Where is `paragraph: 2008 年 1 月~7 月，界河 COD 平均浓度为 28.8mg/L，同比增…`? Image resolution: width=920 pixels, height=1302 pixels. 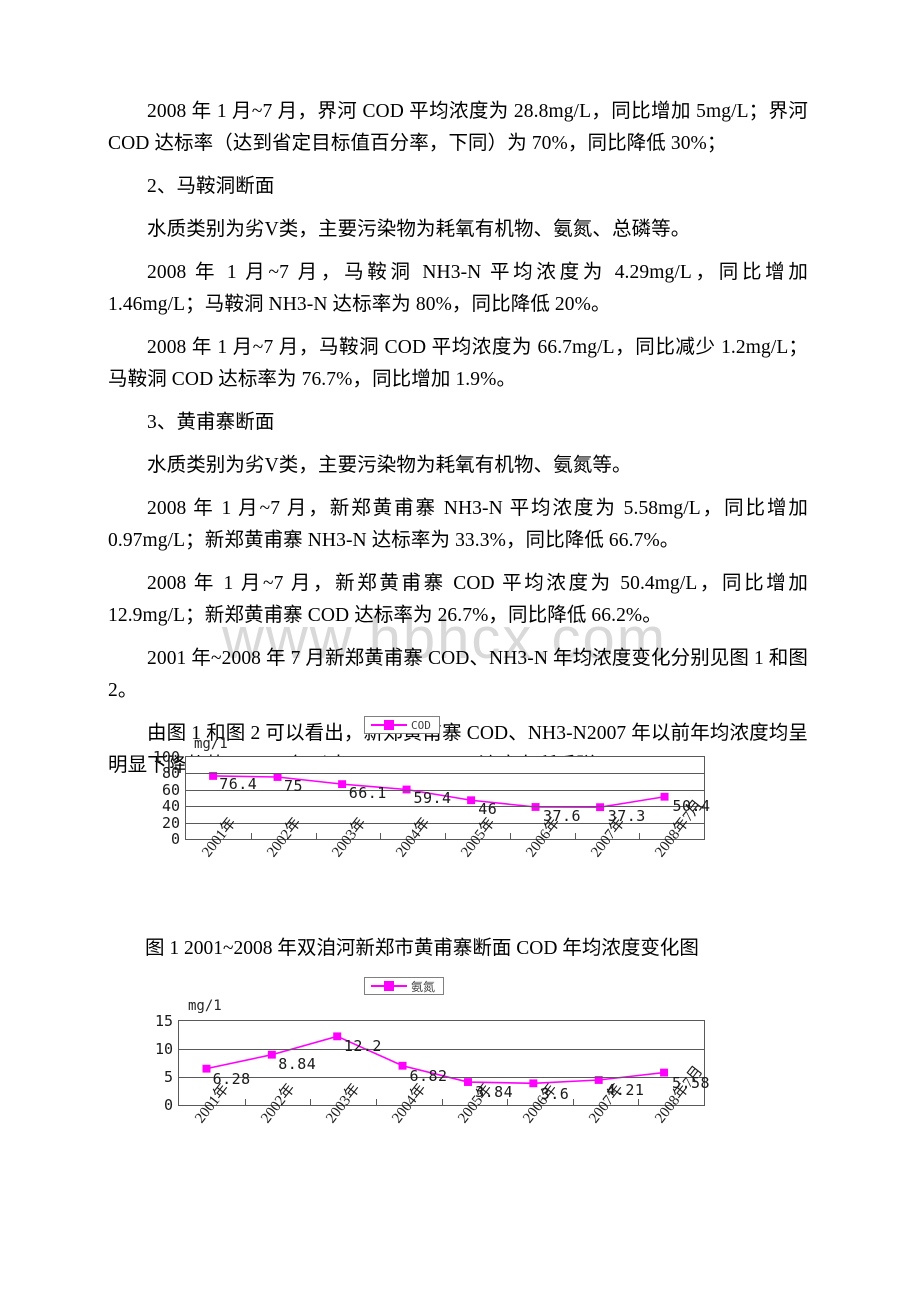
paragraph: 2008 年 1 月~7 月，界河 COD 平均浓度为 28.8mg/L，同比增… is located at coordinates (458, 127).